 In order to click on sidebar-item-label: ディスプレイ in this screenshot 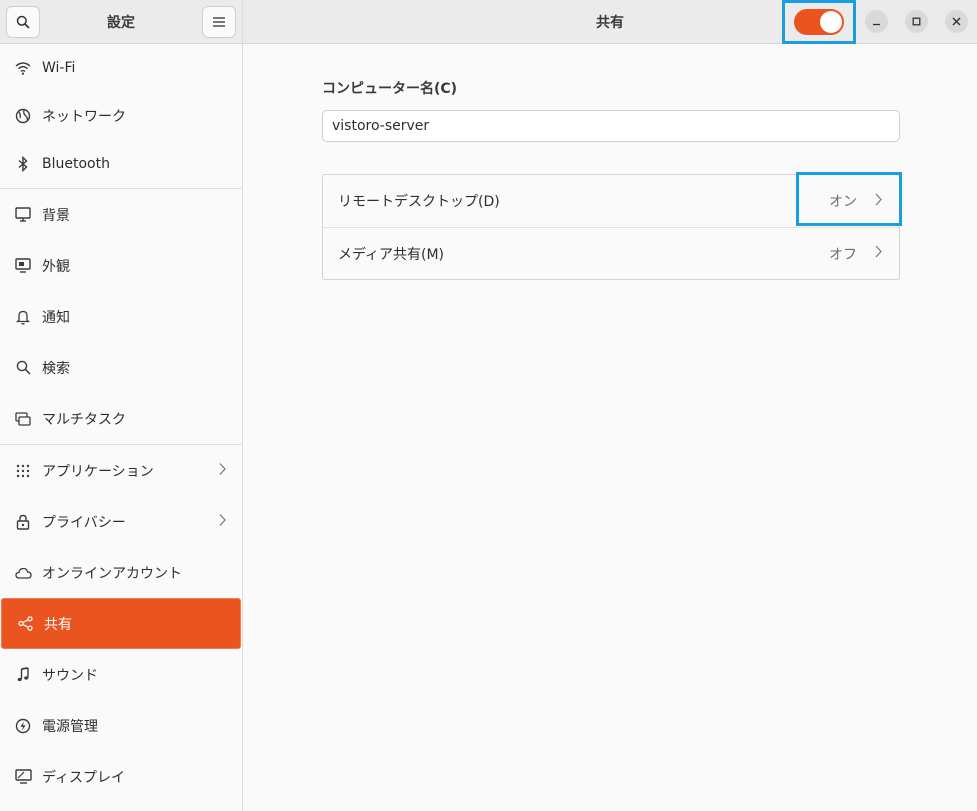, I will do `click(84, 777)`.